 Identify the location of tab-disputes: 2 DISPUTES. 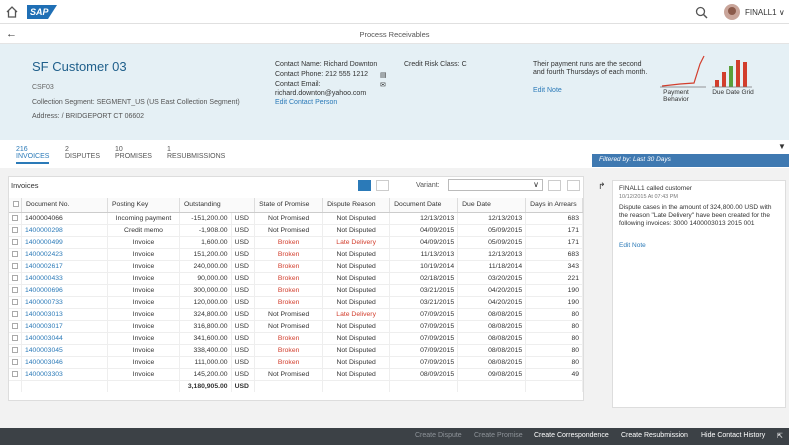
(82, 153).